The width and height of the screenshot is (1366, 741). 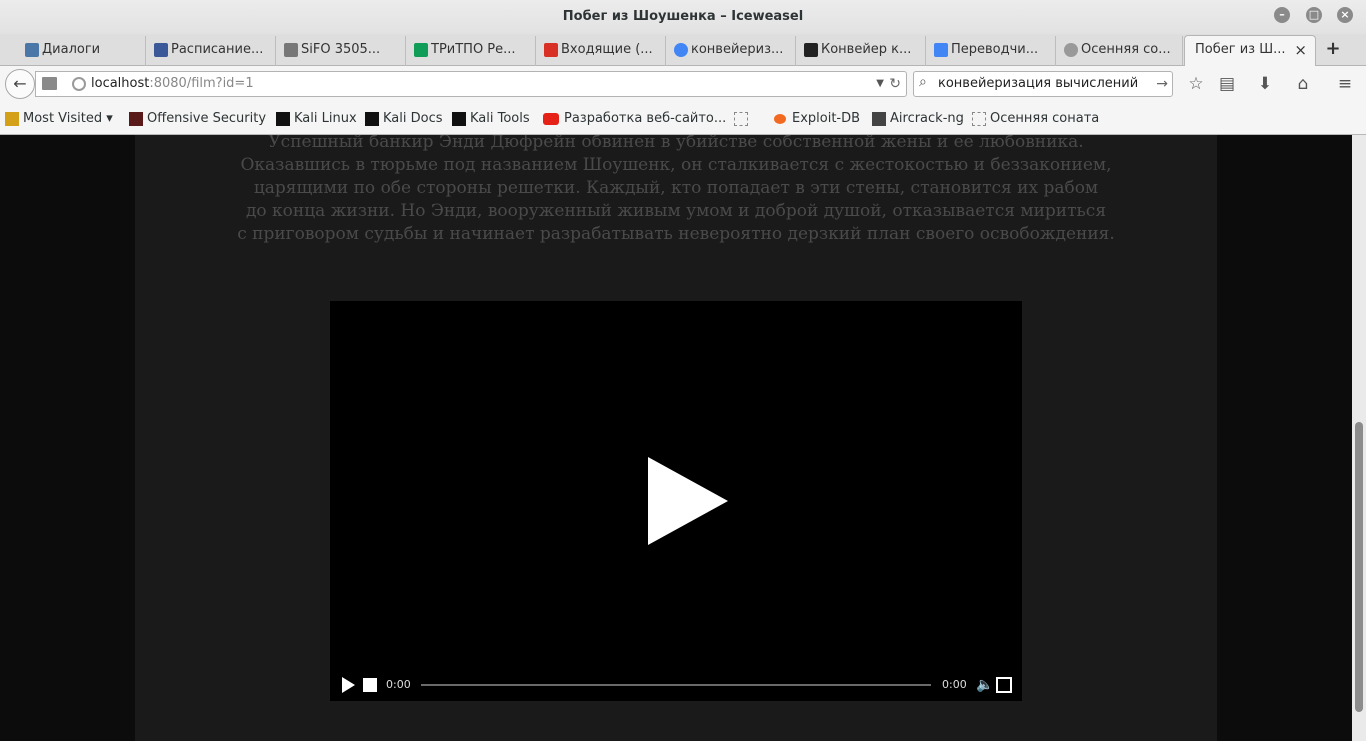 I want to click on search-bar: ⌕ конвейеризация вычислений →, so click(x=1043, y=84).